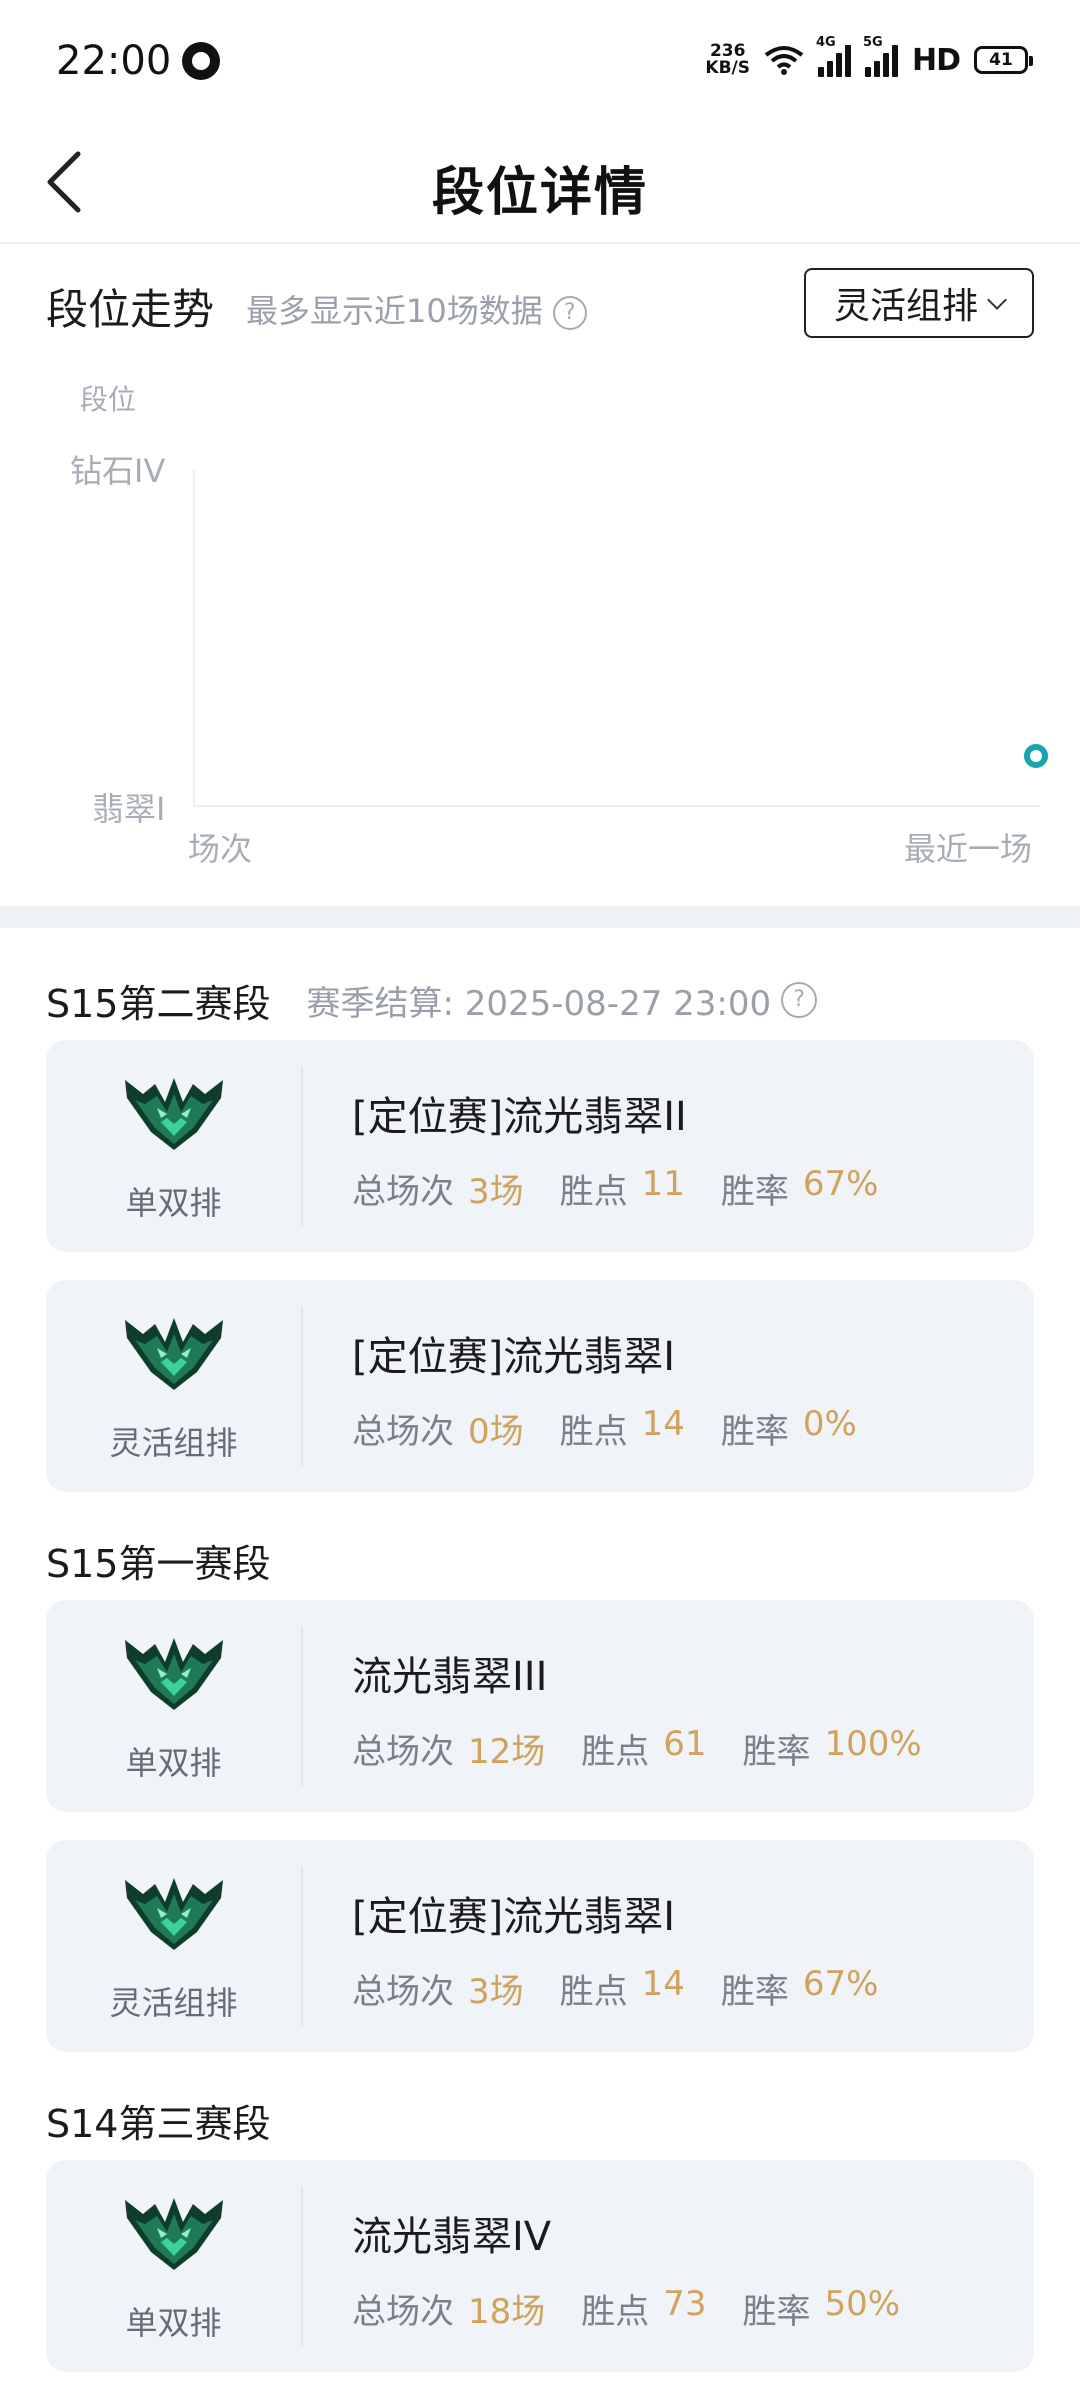 The height and width of the screenshot is (2400, 1080). Describe the element at coordinates (840, 1984) in the screenshot. I see `winrate-value: 67%` at that location.